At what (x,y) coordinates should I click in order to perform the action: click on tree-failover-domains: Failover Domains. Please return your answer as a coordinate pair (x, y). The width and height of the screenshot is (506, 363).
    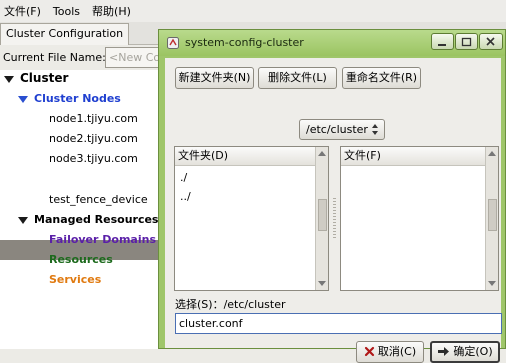
    Looking at the image, I should click on (102, 239).